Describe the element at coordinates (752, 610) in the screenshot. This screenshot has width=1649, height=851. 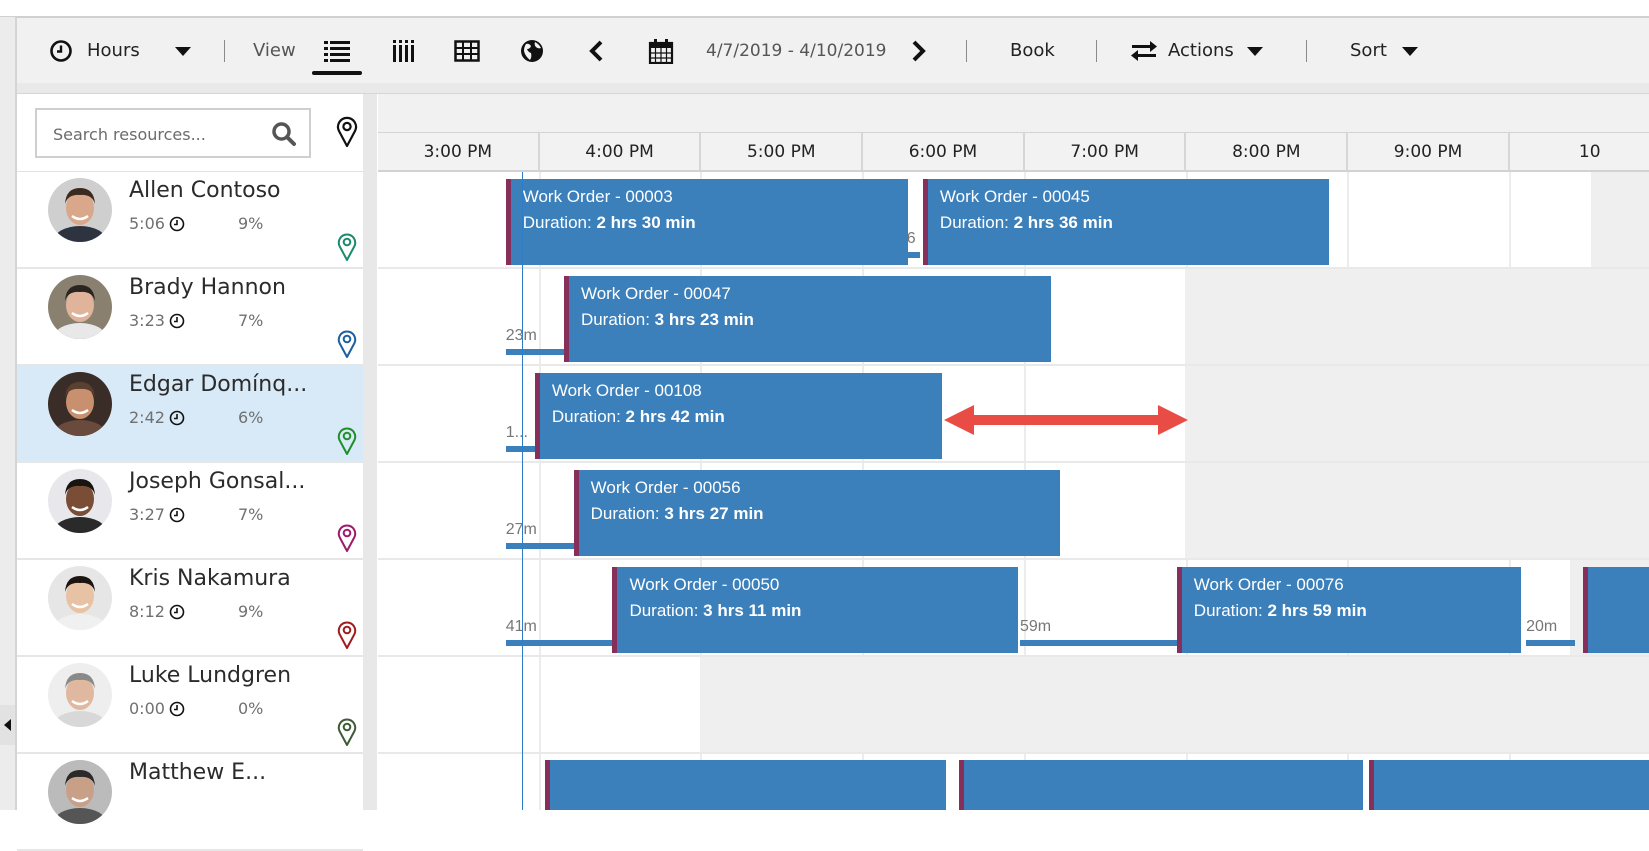
I see `duration-value: 3 hrs 11 min` at that location.